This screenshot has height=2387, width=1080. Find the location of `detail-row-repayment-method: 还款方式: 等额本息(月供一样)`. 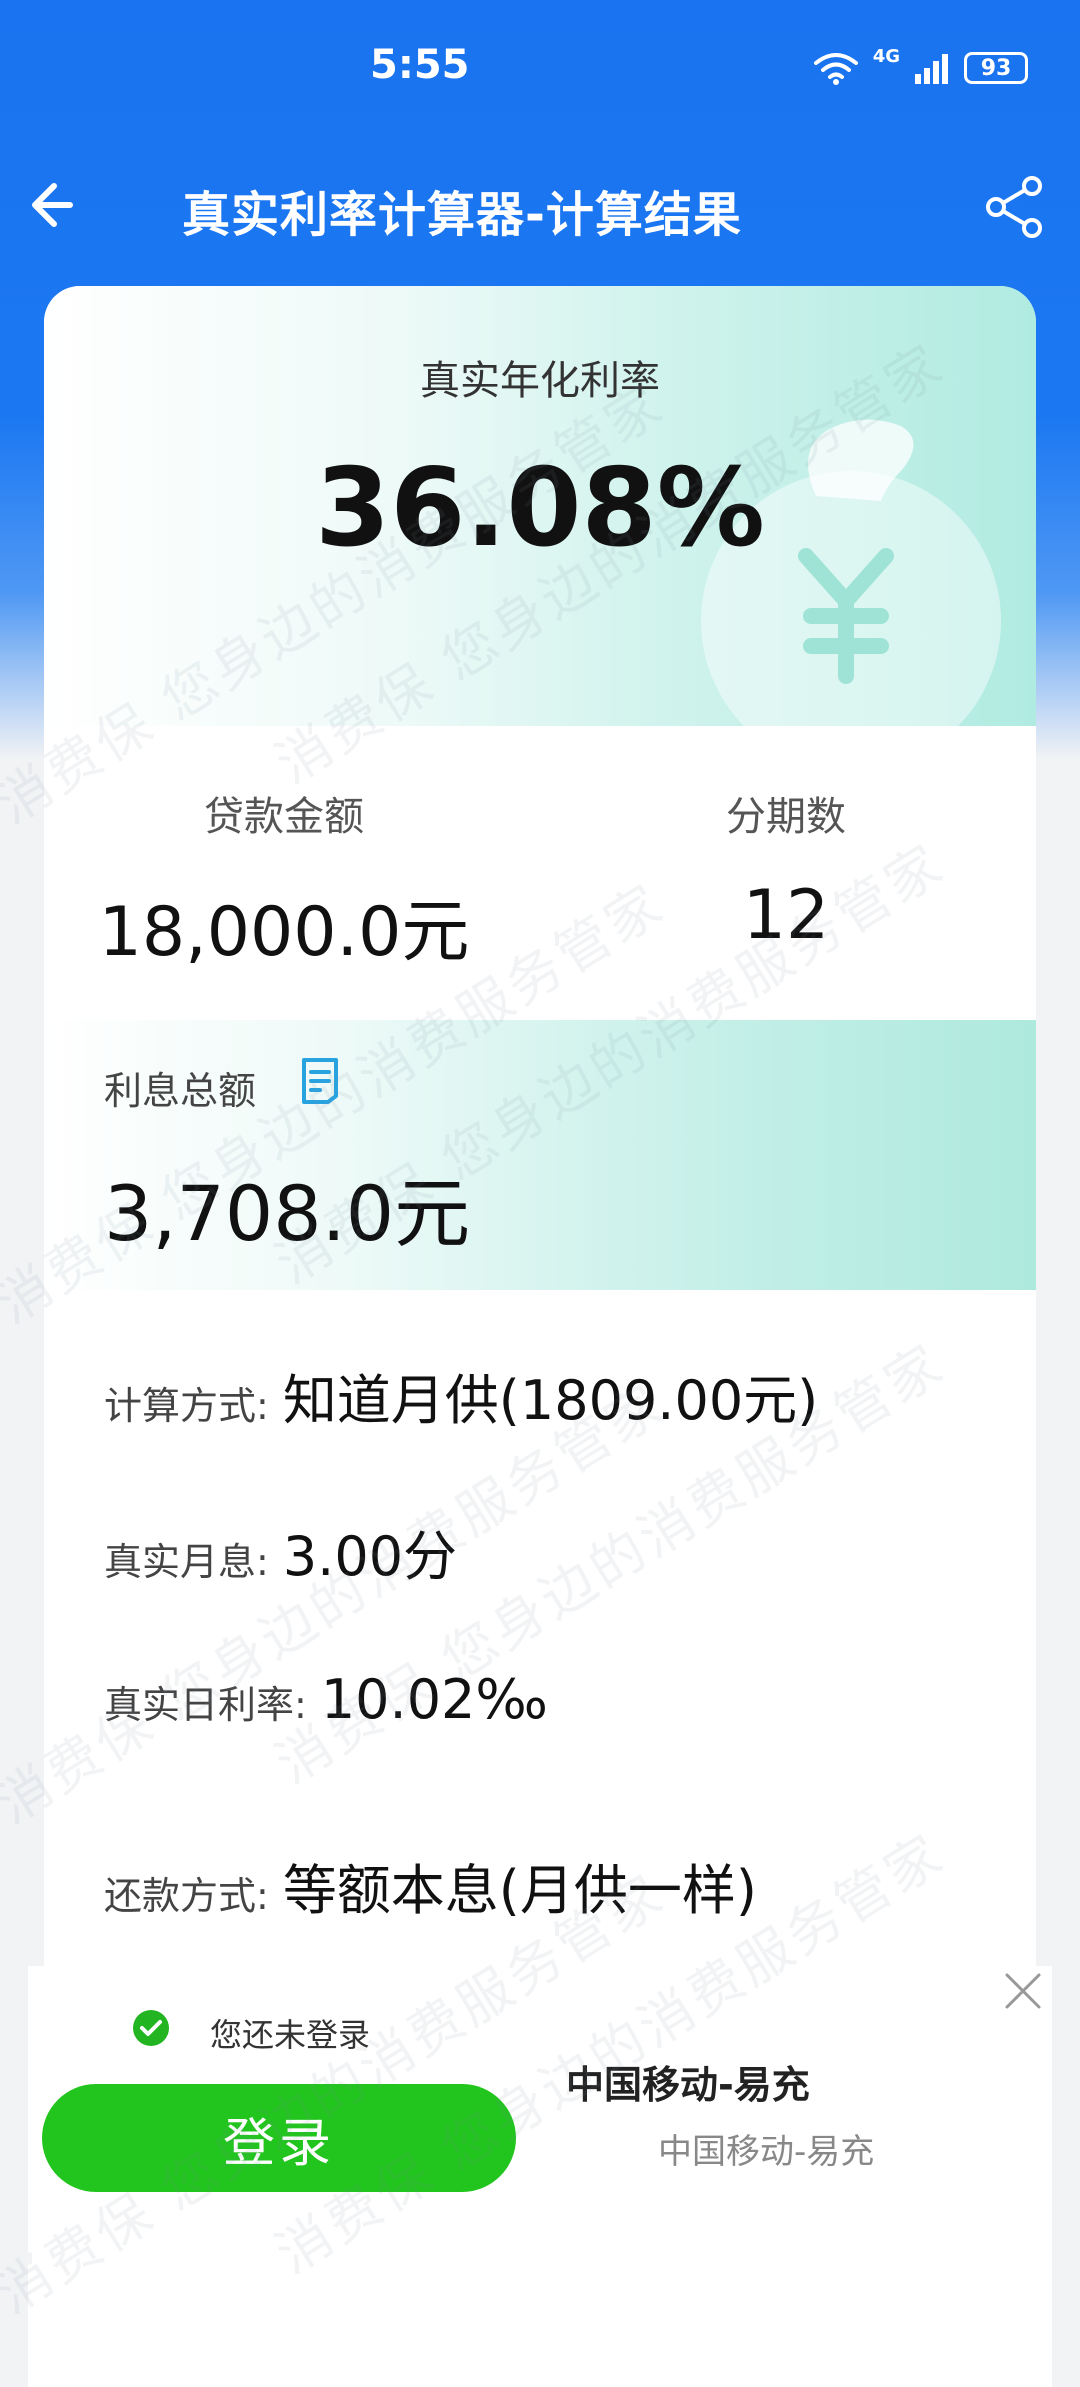

detail-row-repayment-method: 还款方式: 等额本息(月供一样) is located at coordinates (430, 1885).